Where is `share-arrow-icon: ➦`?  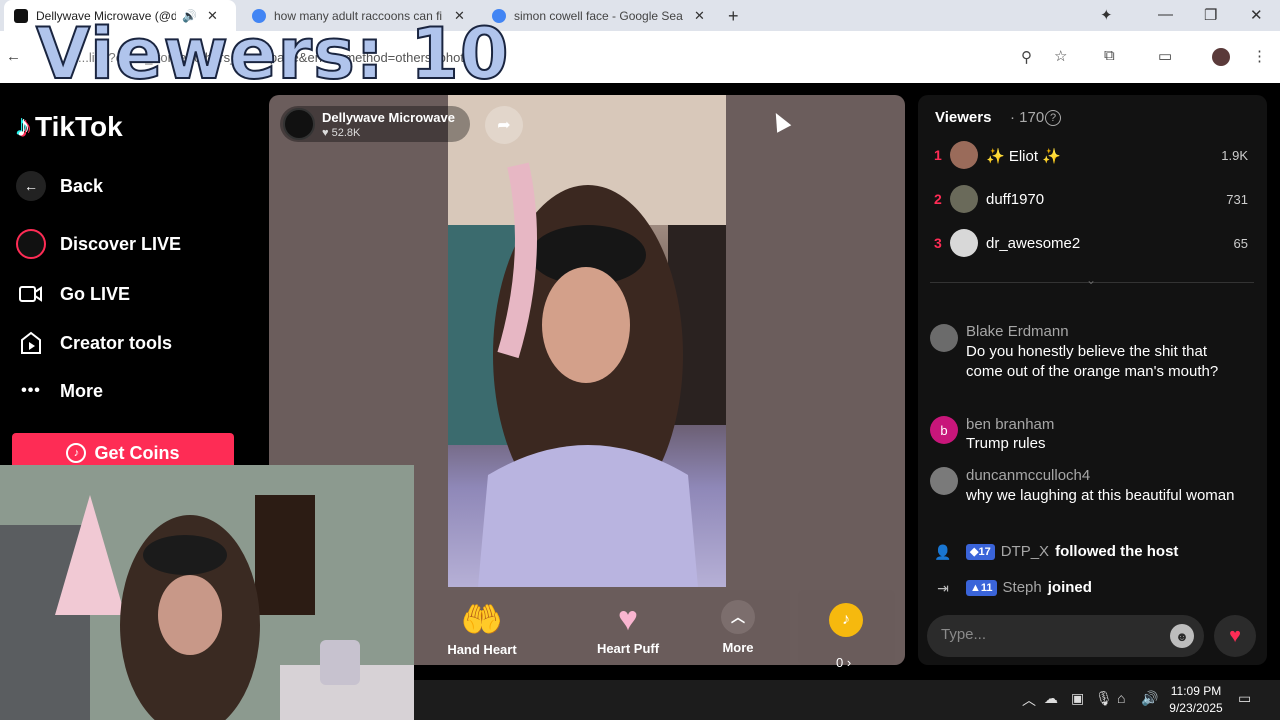 share-arrow-icon: ➦ is located at coordinates (504, 125).